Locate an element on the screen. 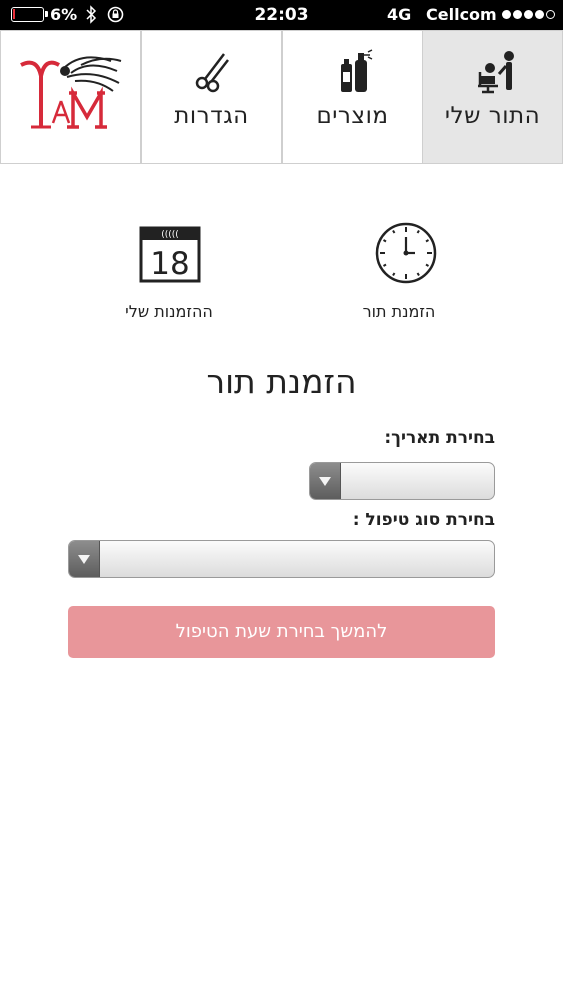 Image resolution: width=563 pixels, height=1000 pixels. top-tab-bar: התור שלי מוצרים הגדרות is located at coordinates (281, 97).